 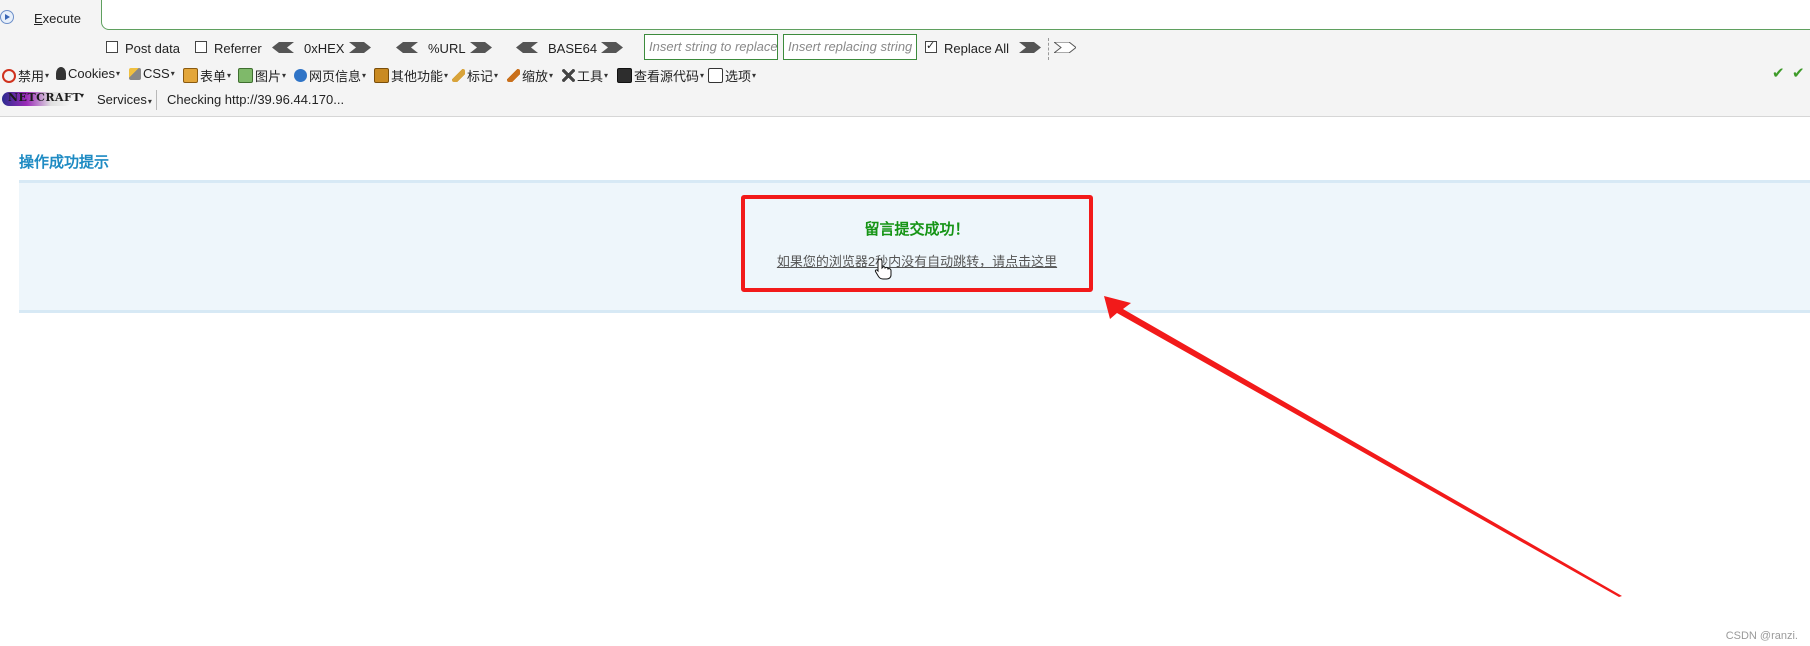 What do you see at coordinates (335, 76) in the screenshot?
I see `menu-page-info-label: 网页信息` at bounding box center [335, 76].